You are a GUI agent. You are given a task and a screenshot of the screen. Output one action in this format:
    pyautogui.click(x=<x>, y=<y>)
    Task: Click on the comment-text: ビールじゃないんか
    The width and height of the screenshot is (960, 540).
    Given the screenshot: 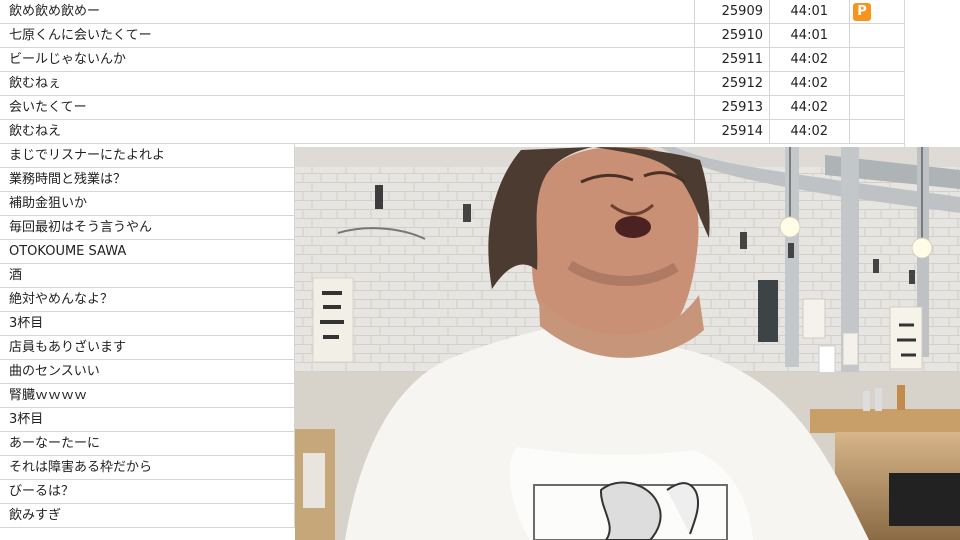 What is the action you would take?
    pyautogui.click(x=347, y=60)
    